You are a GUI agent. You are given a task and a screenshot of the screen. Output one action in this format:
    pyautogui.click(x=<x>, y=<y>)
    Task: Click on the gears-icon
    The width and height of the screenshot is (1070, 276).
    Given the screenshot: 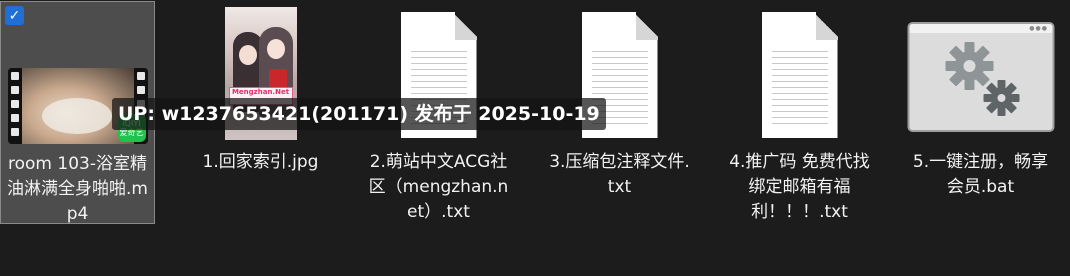 What is the action you would take?
    pyautogui.click(x=982, y=79)
    